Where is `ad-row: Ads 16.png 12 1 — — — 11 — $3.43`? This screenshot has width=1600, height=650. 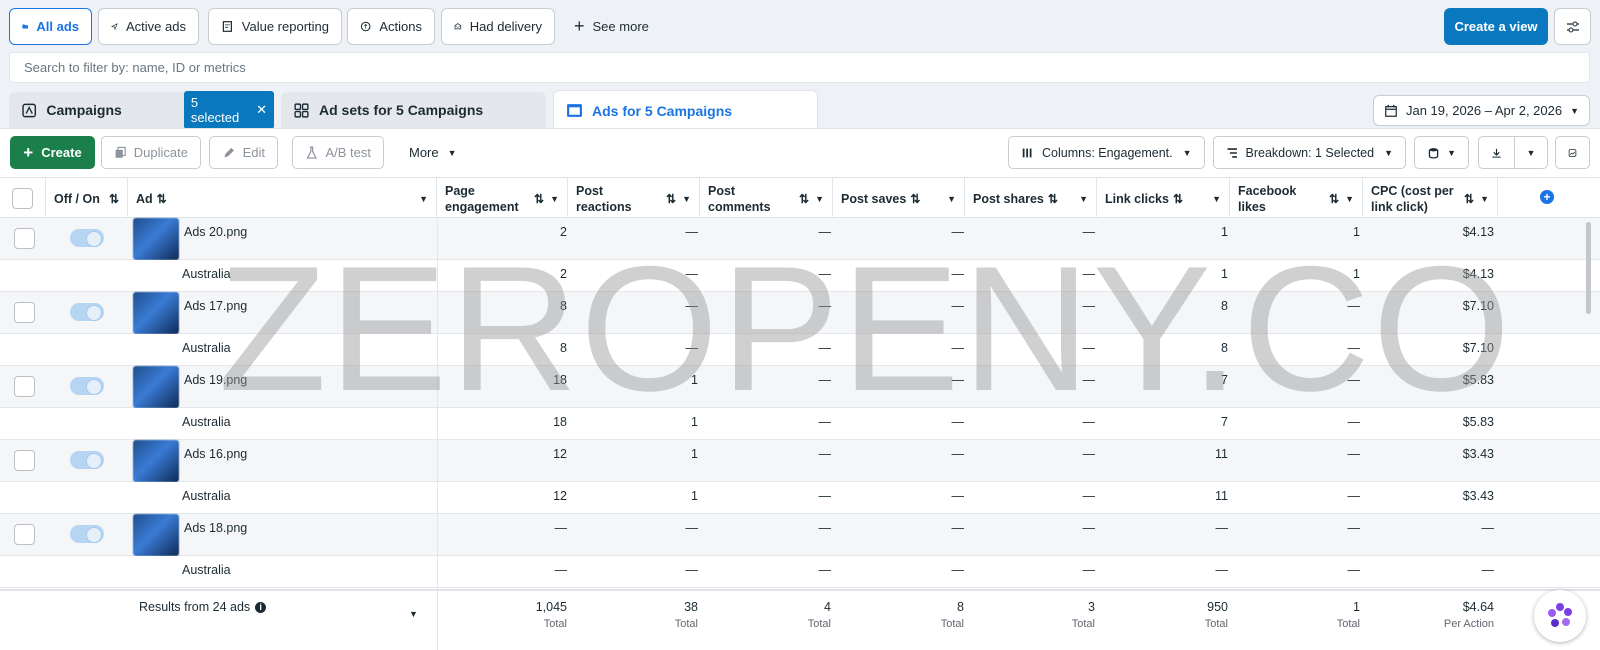 ad-row: Ads 16.png 12 1 — — — 11 — $3.43 is located at coordinates (800, 461).